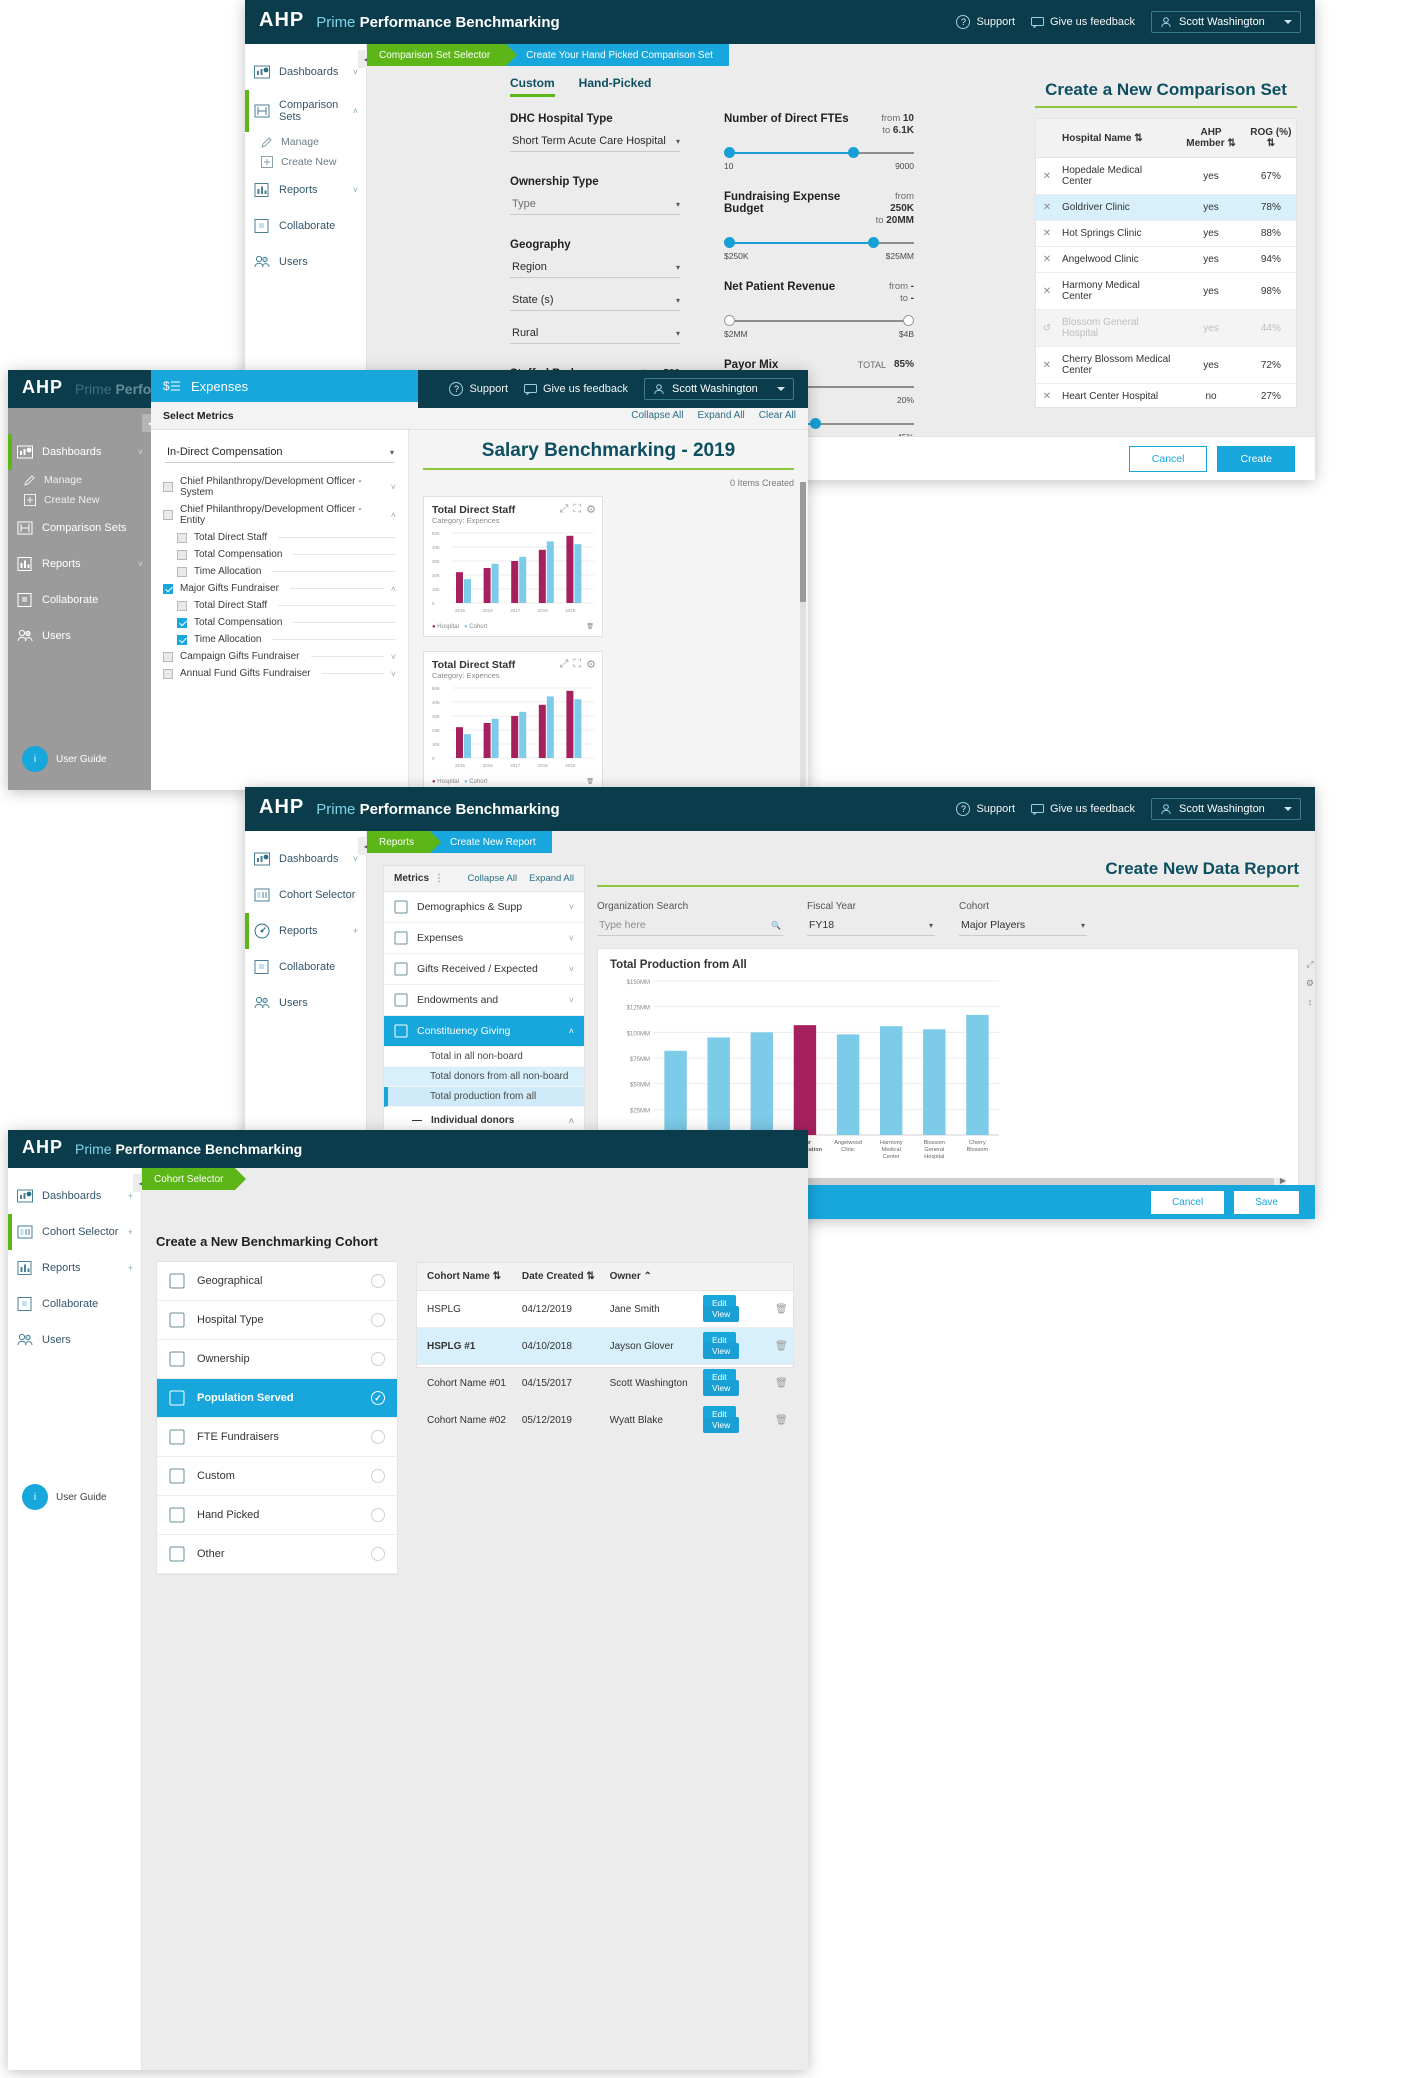 The image size is (1415, 2078). What do you see at coordinates (279, 639) in the screenshot?
I see `metric-row: Time Allocation` at bounding box center [279, 639].